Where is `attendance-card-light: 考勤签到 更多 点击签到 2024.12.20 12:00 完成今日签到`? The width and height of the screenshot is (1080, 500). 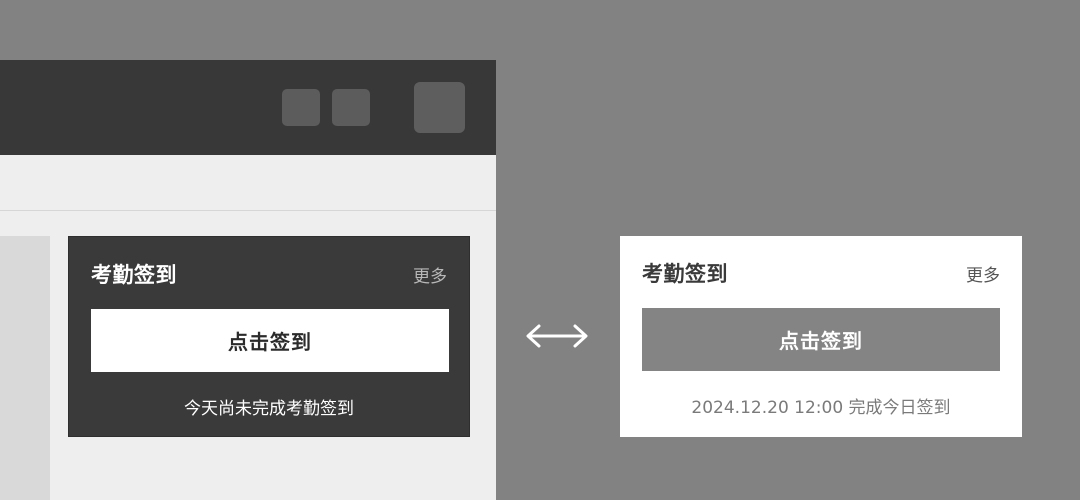
attendance-card-light: 考勤签到 更多 点击签到 2024.12.20 12:00 完成今日签到 is located at coordinates (821, 336).